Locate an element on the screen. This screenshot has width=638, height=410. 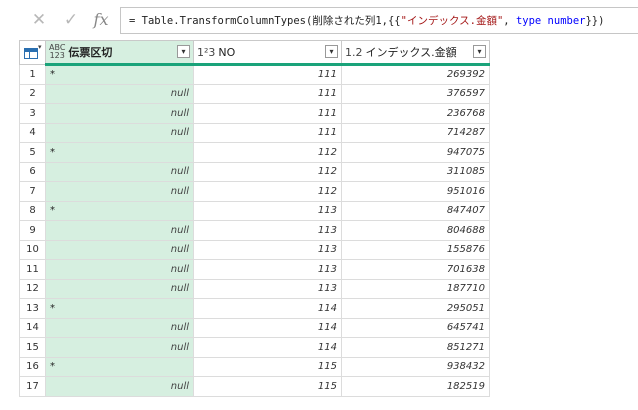
cell-index-amount: 376597 is located at coordinates (415, 93).